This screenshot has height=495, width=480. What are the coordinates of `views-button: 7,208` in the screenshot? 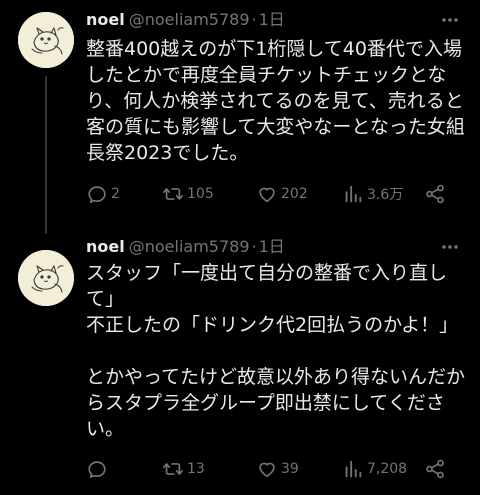 It's located at (374, 469).